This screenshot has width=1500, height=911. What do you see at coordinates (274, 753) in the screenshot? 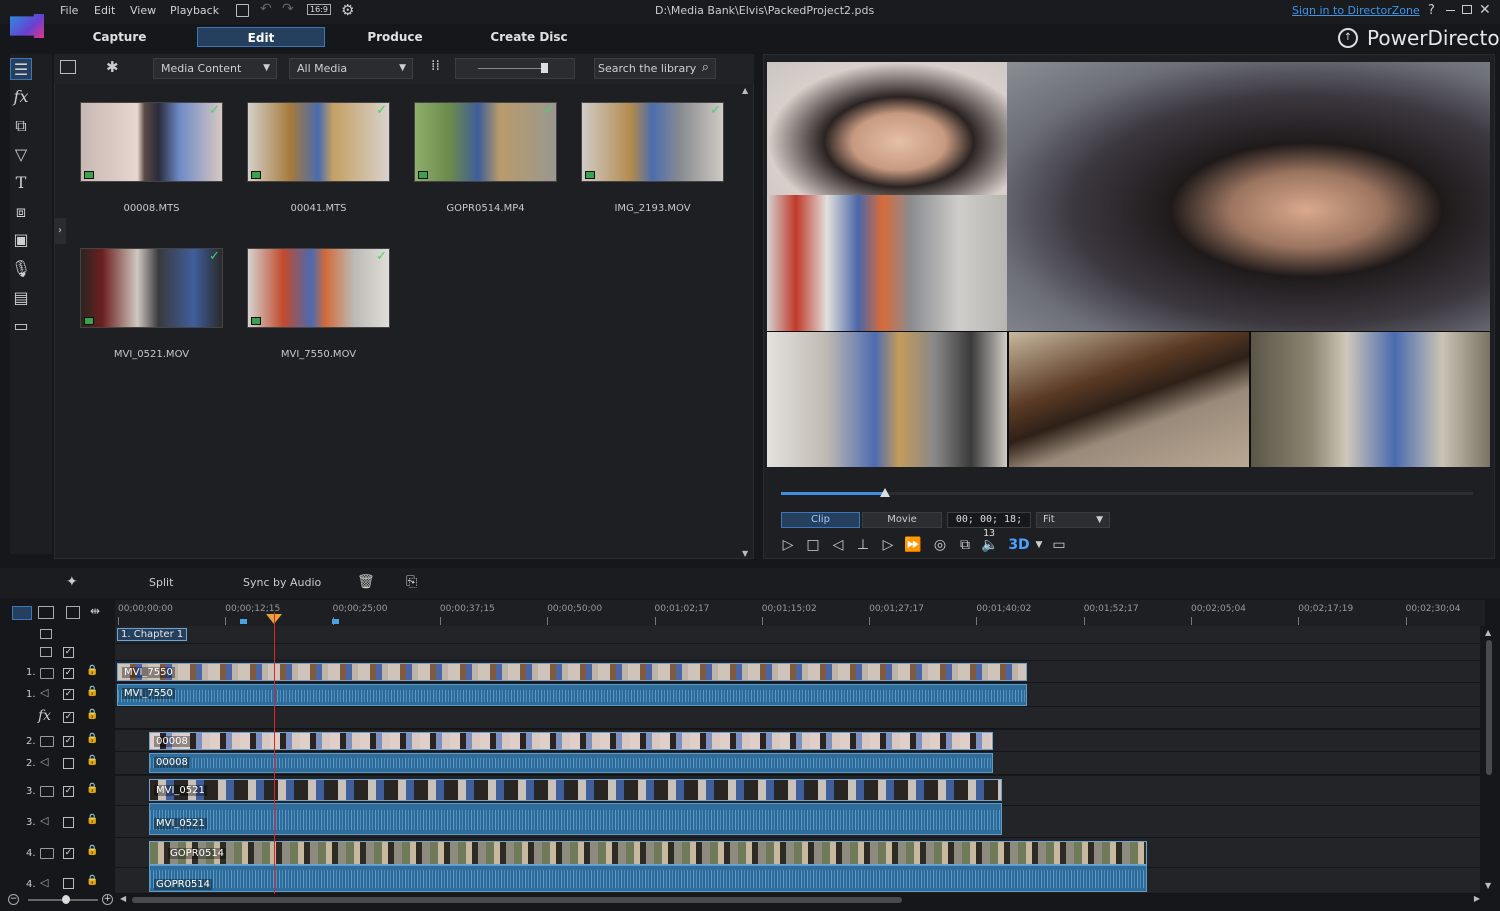
I see `playhead-line` at bounding box center [274, 753].